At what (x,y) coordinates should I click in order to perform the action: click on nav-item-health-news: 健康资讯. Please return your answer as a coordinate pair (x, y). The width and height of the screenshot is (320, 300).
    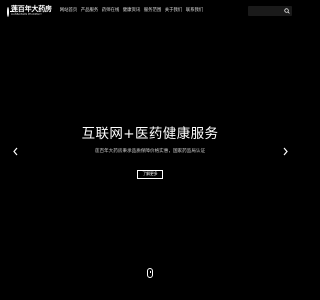
    Looking at the image, I should click on (131, 11).